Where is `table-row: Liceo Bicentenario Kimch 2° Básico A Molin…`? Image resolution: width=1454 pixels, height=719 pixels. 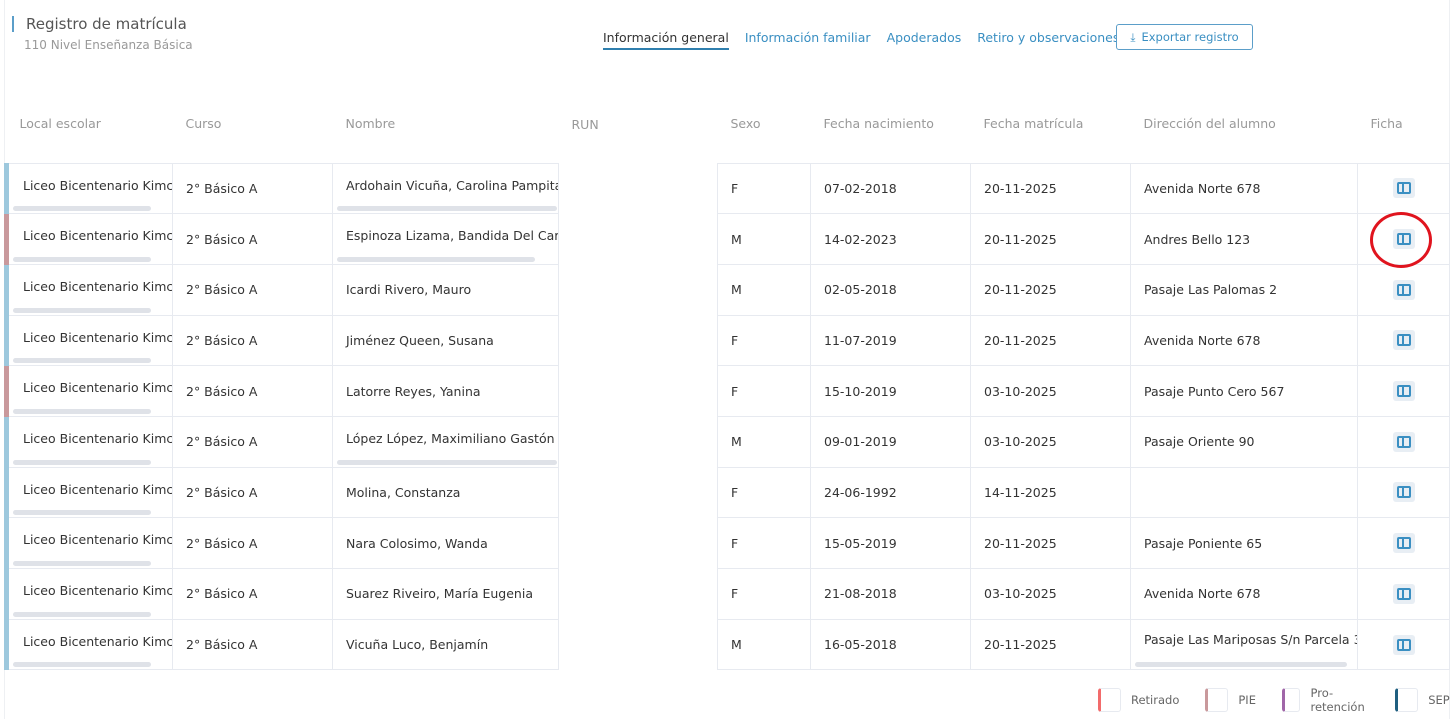
table-row: Liceo Bicentenario Kimch 2° Básico A Molin… is located at coordinates (727, 492).